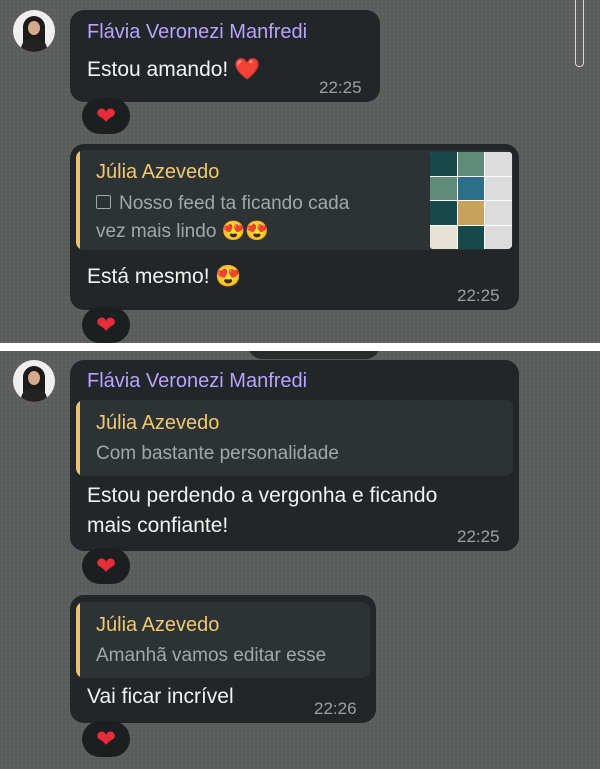 This screenshot has height=769, width=600. What do you see at coordinates (174, 69) in the screenshot?
I see `message-text: Estou amando! ❤️` at bounding box center [174, 69].